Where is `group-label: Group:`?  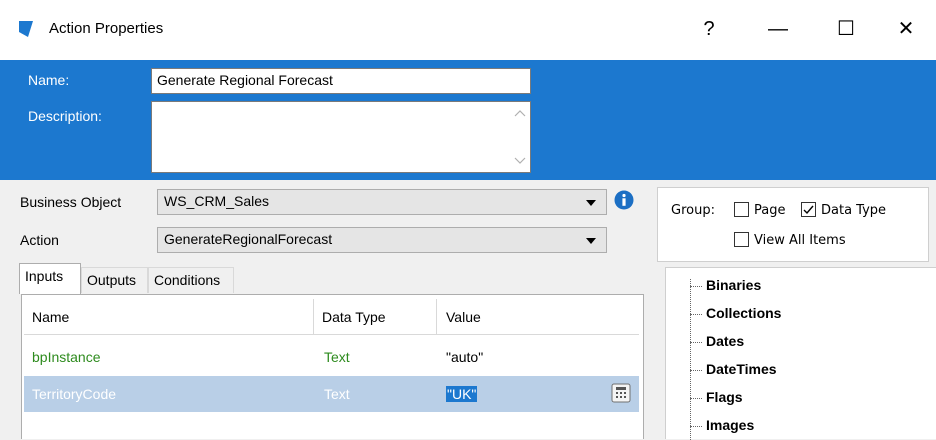 group-label: Group: is located at coordinates (693, 210).